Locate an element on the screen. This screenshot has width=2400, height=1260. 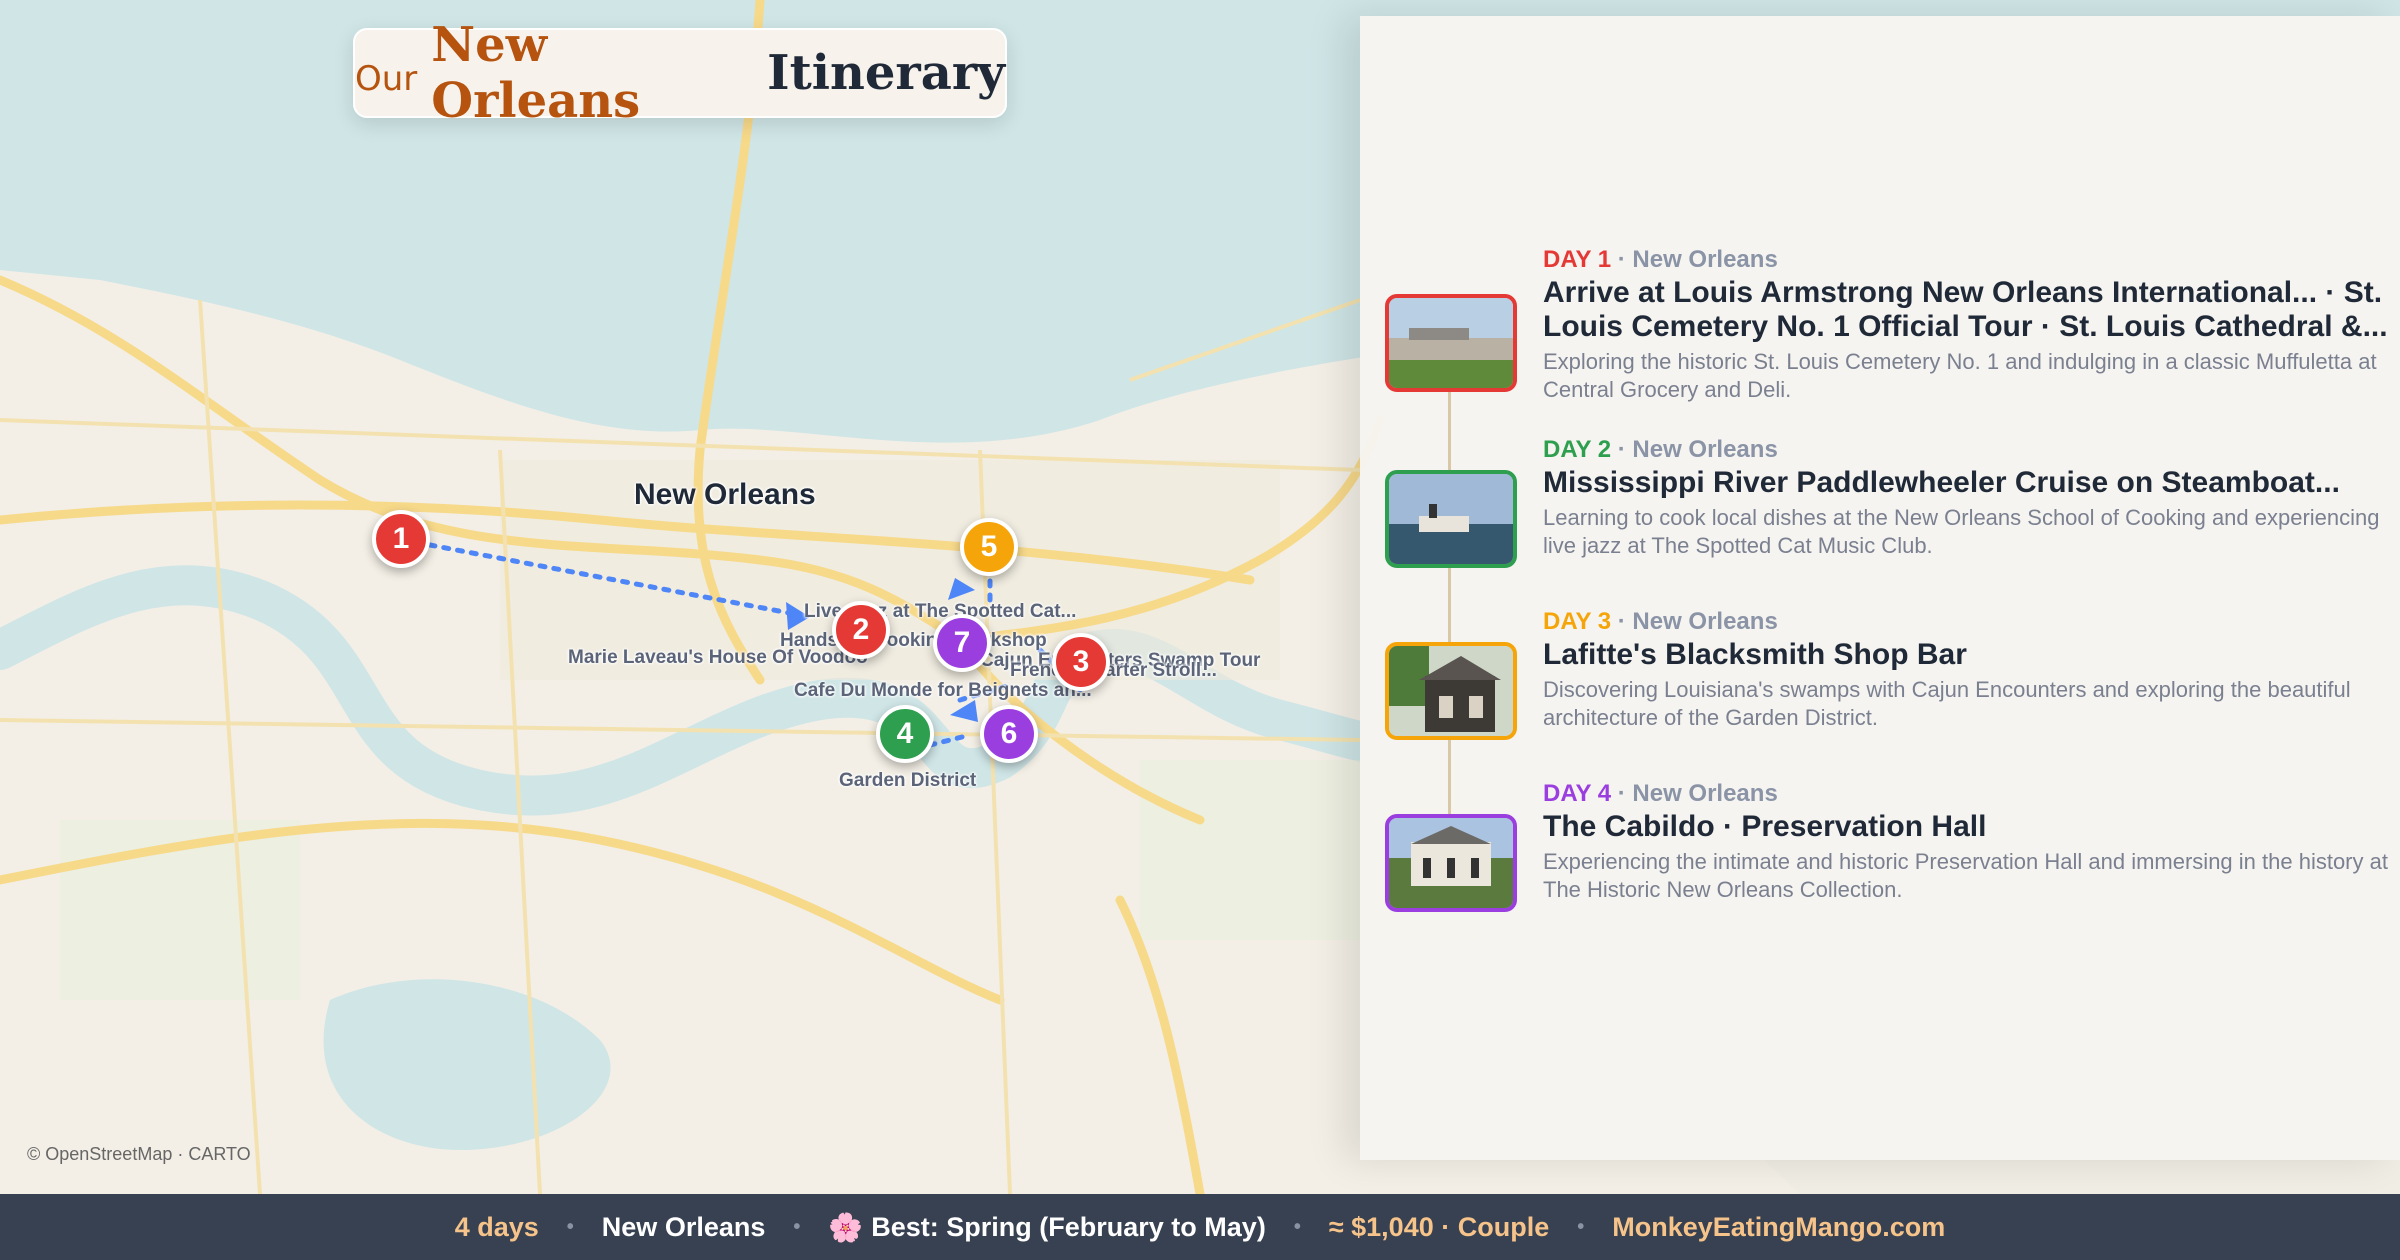
map-marker-5: 5 is located at coordinates (989, 547).